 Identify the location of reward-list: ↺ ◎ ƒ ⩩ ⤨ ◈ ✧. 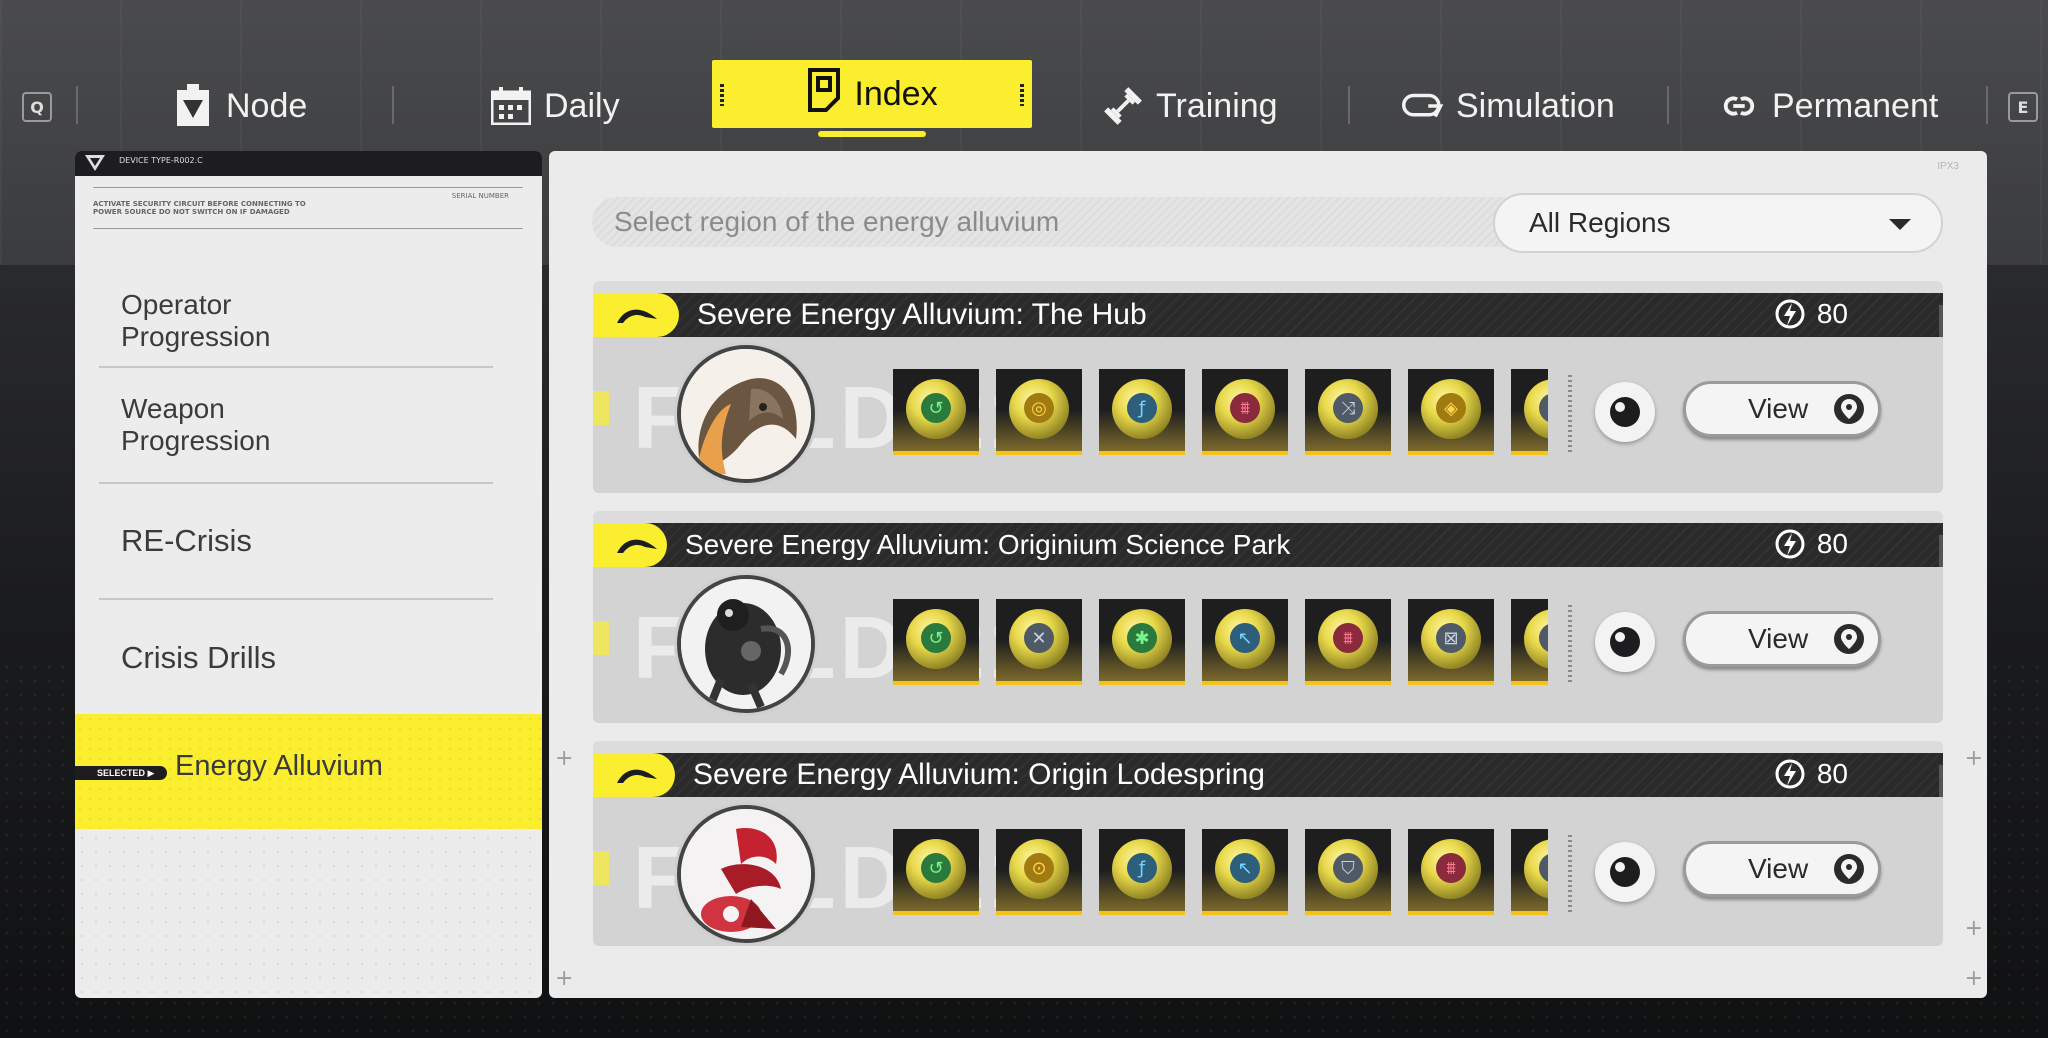
(1220, 412).